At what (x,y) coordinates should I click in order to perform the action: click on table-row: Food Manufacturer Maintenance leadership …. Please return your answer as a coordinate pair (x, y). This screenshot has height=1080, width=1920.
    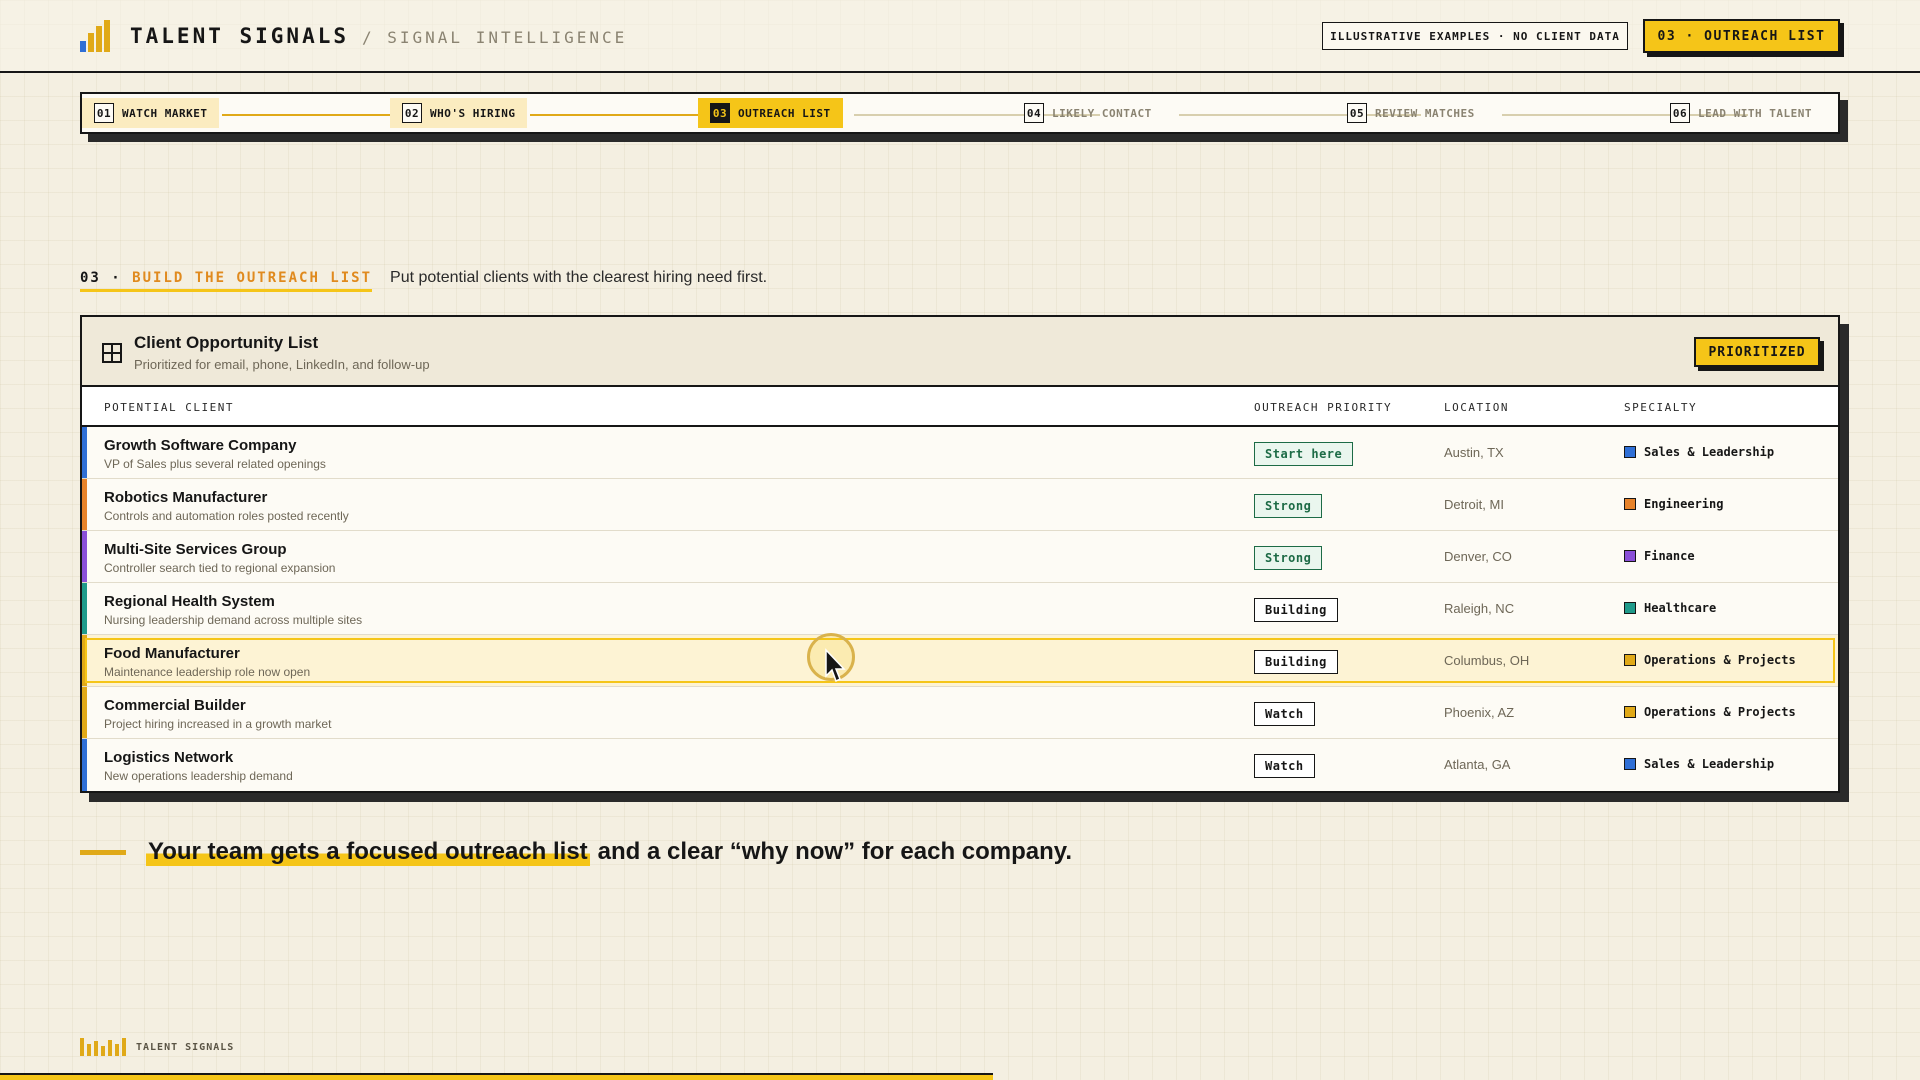
    Looking at the image, I should click on (960, 661).